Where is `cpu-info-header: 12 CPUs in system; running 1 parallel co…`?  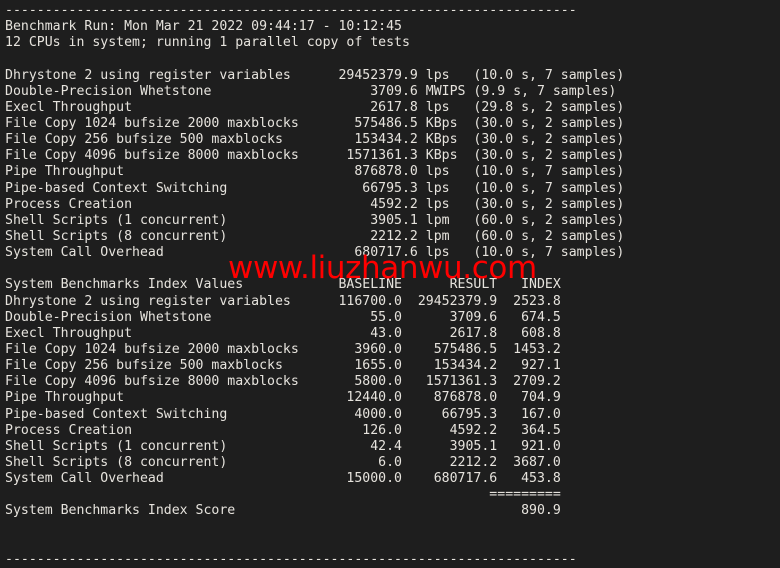 cpu-info-header: 12 CPUs in system; running 1 parallel co… is located at coordinates (207, 43).